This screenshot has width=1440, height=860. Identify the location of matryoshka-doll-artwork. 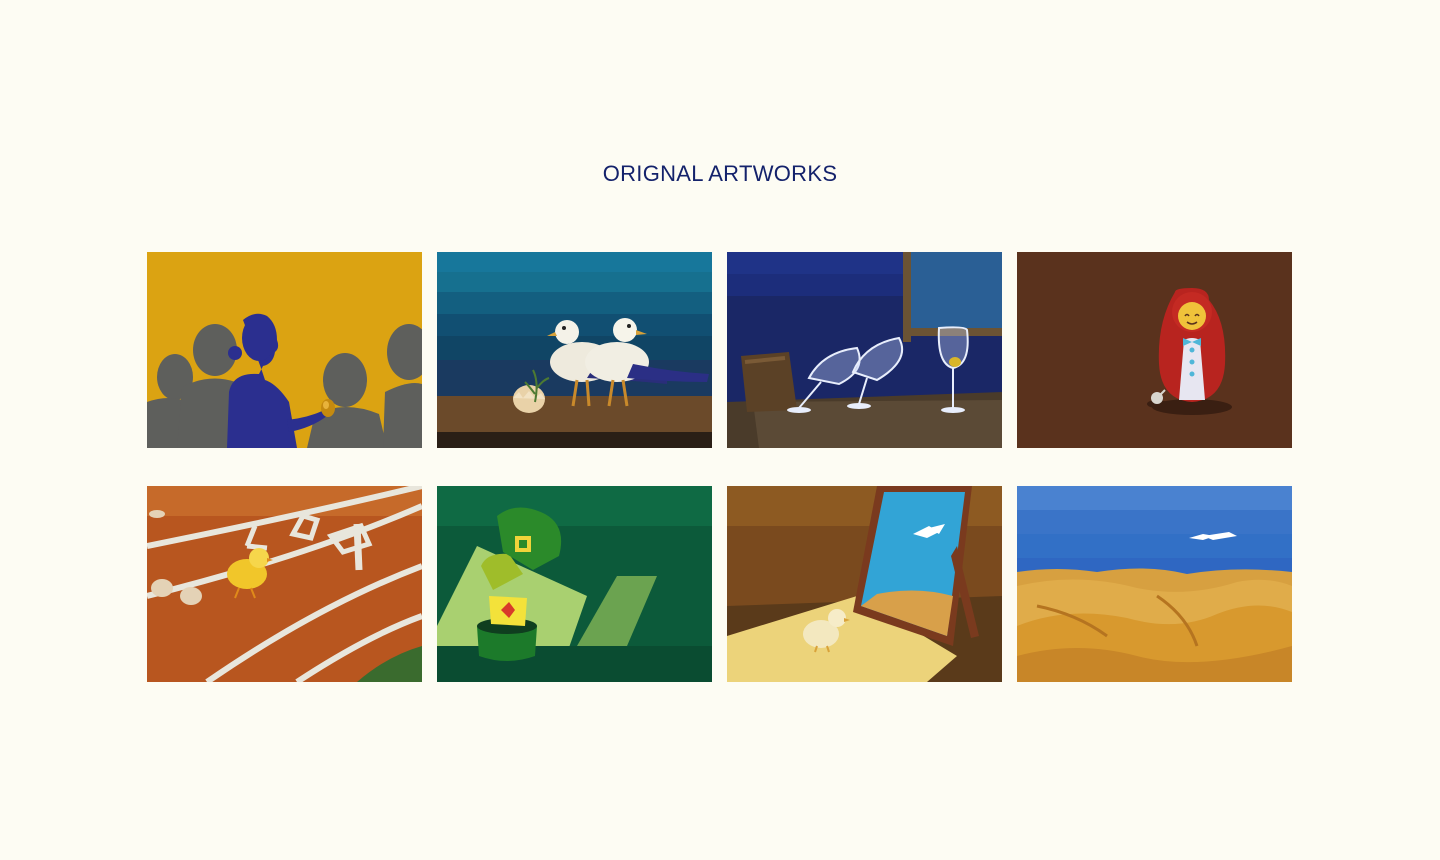
(1154, 350).